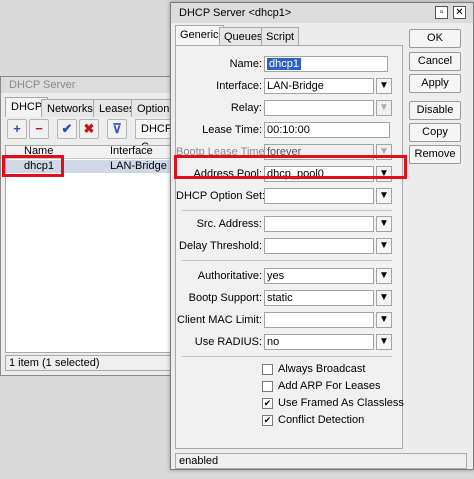  I want to click on highlight-box-server-row, so click(33, 166).